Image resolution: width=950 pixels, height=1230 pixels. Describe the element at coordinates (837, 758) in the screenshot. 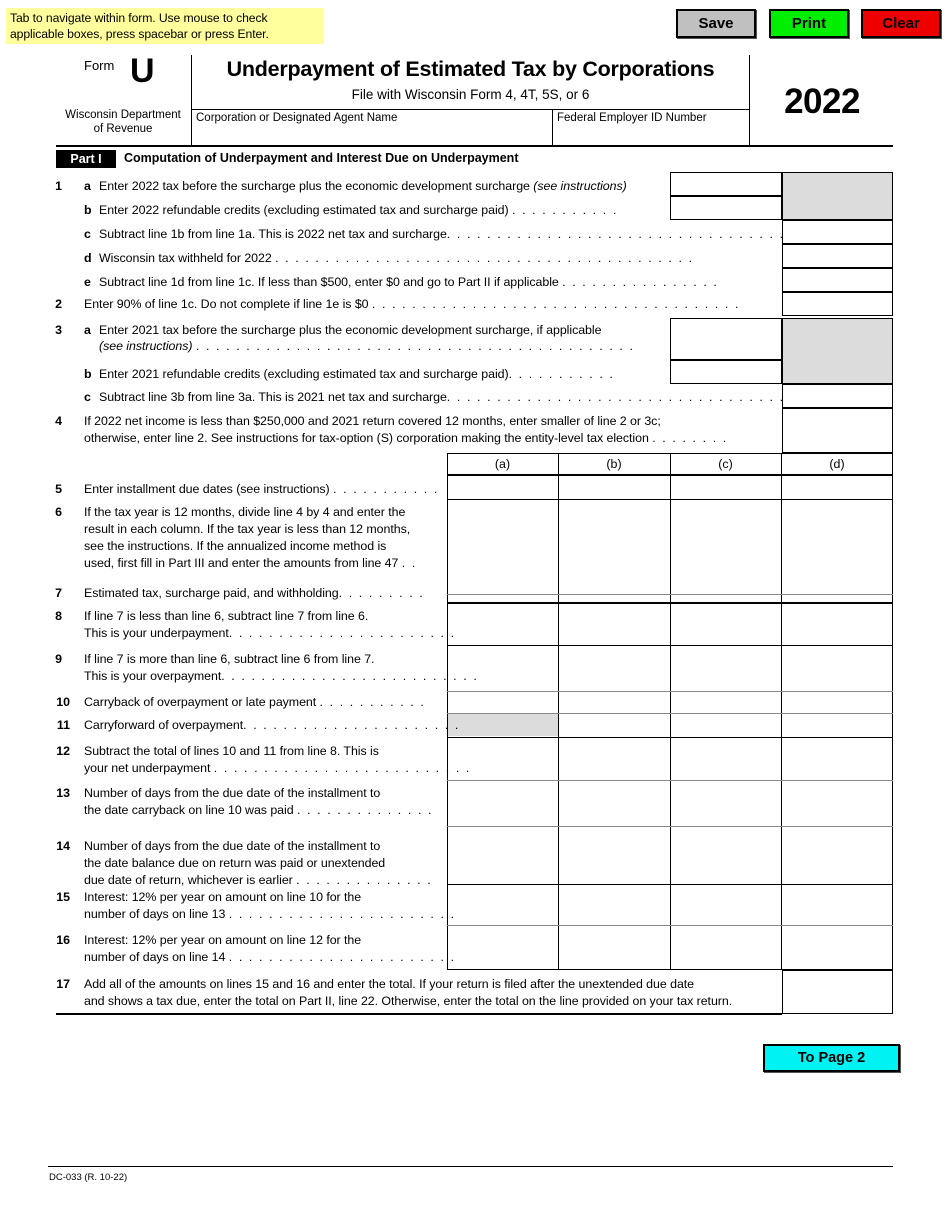

I see `line-12-input-d` at that location.